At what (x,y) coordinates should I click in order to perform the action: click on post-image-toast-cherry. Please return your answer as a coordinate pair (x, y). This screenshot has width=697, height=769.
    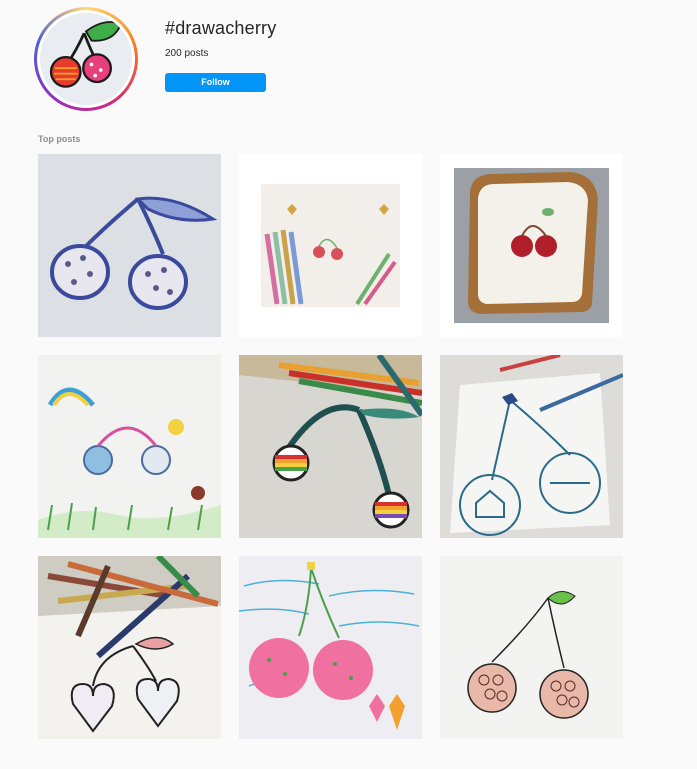
    Looking at the image, I should click on (531, 245).